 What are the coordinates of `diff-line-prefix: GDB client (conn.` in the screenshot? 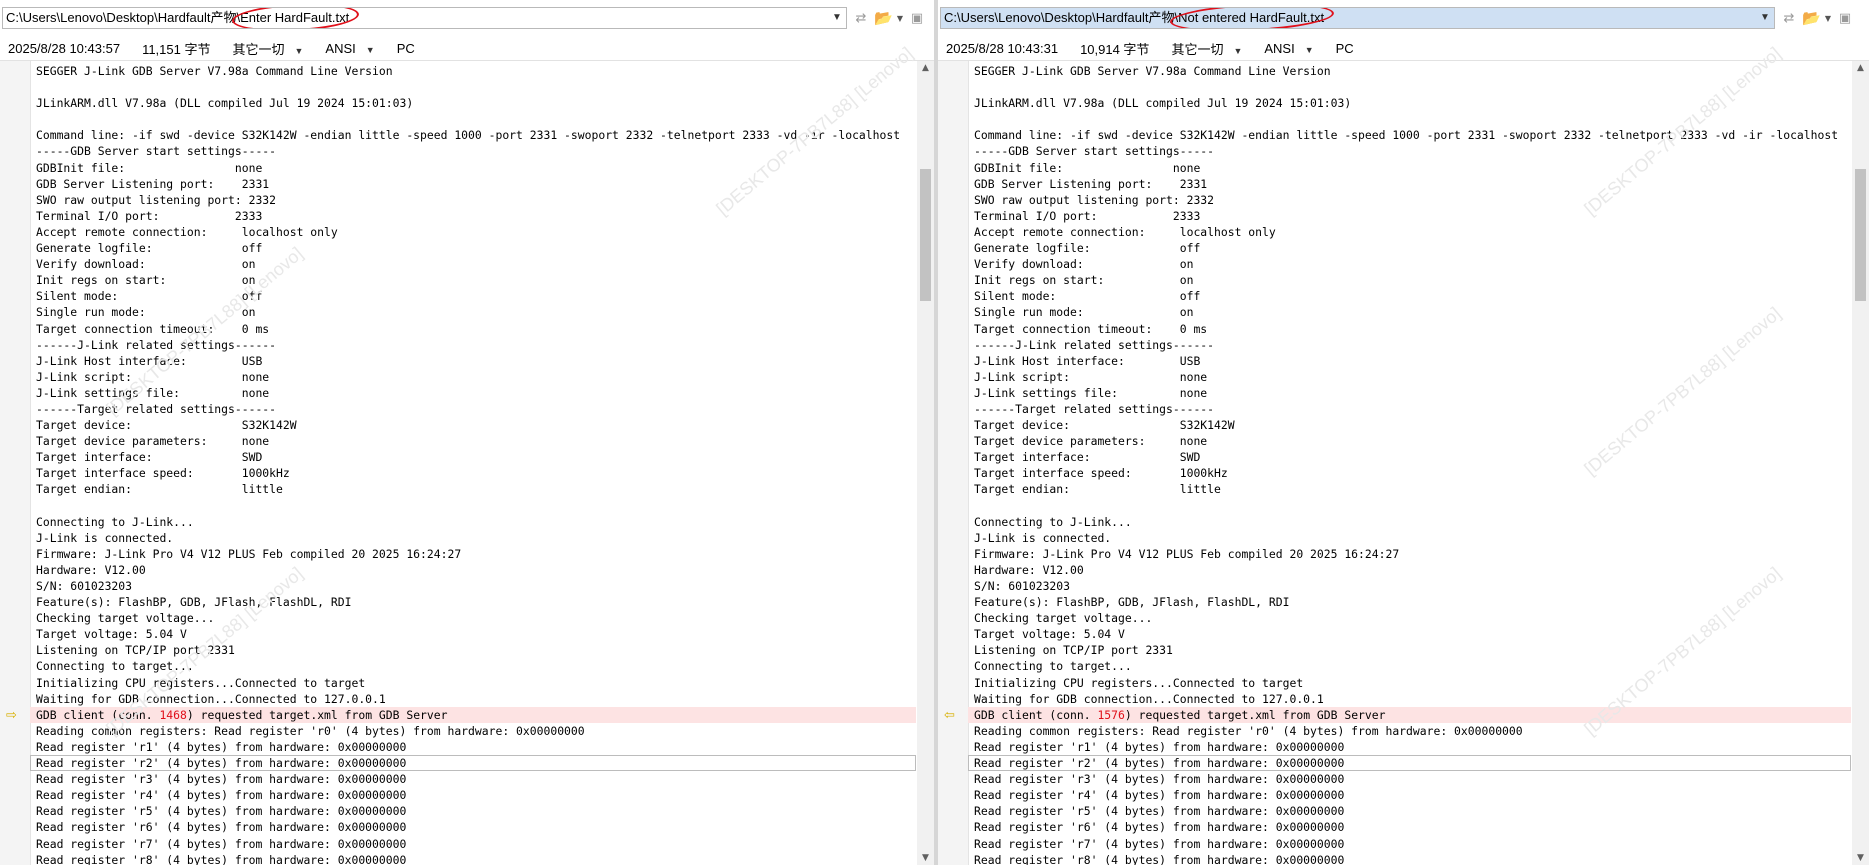 It's located at (98, 714).